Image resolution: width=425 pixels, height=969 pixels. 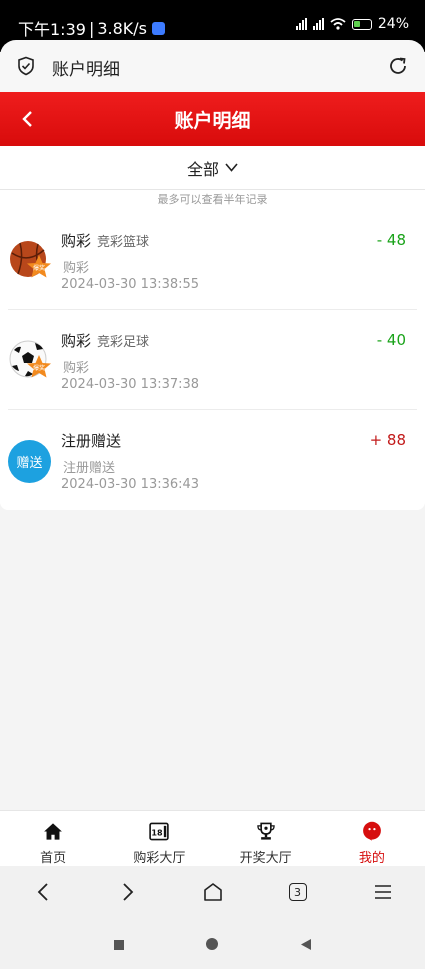 I want to click on wifi-icon, so click(x=338, y=24).